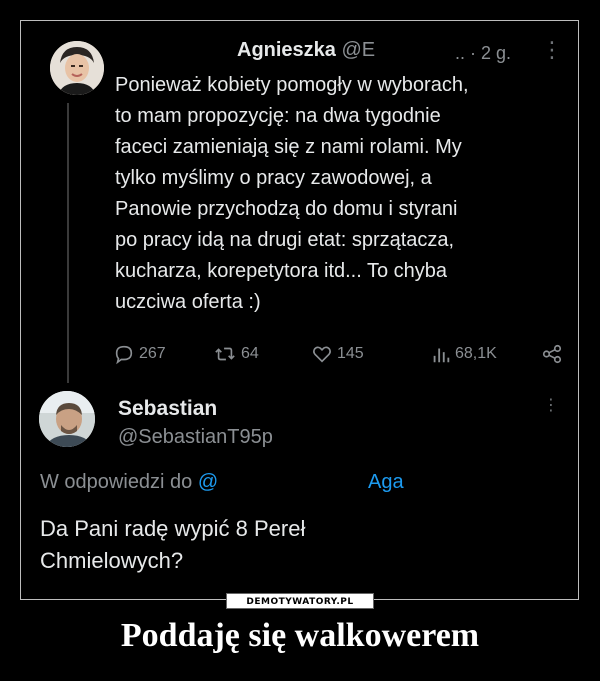 This screenshot has width=600, height=681. I want to click on tweet-text-line: faceci zamieniają się z nami rolami. My, so click(288, 147).